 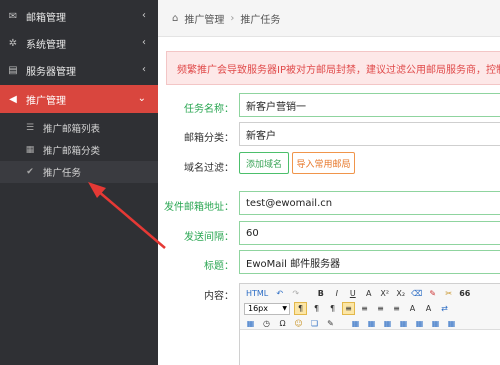 I want to click on subscript-button: X₂, so click(x=400, y=293).